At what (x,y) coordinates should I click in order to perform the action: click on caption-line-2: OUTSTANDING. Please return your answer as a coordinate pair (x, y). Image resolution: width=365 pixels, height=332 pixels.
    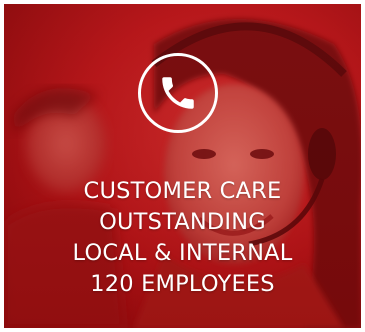
    Looking at the image, I should click on (182, 222).